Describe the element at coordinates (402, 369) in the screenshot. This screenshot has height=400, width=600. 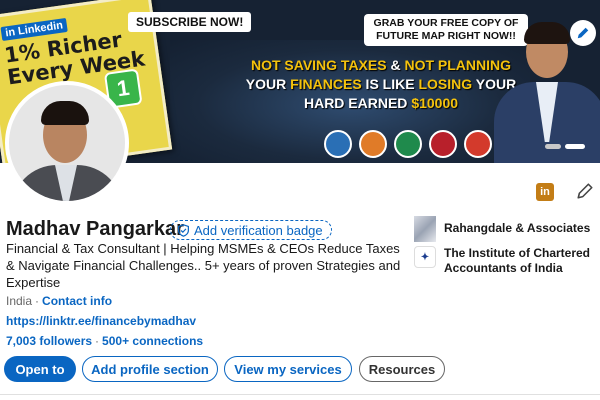
I see `resources-button: Resources` at that location.